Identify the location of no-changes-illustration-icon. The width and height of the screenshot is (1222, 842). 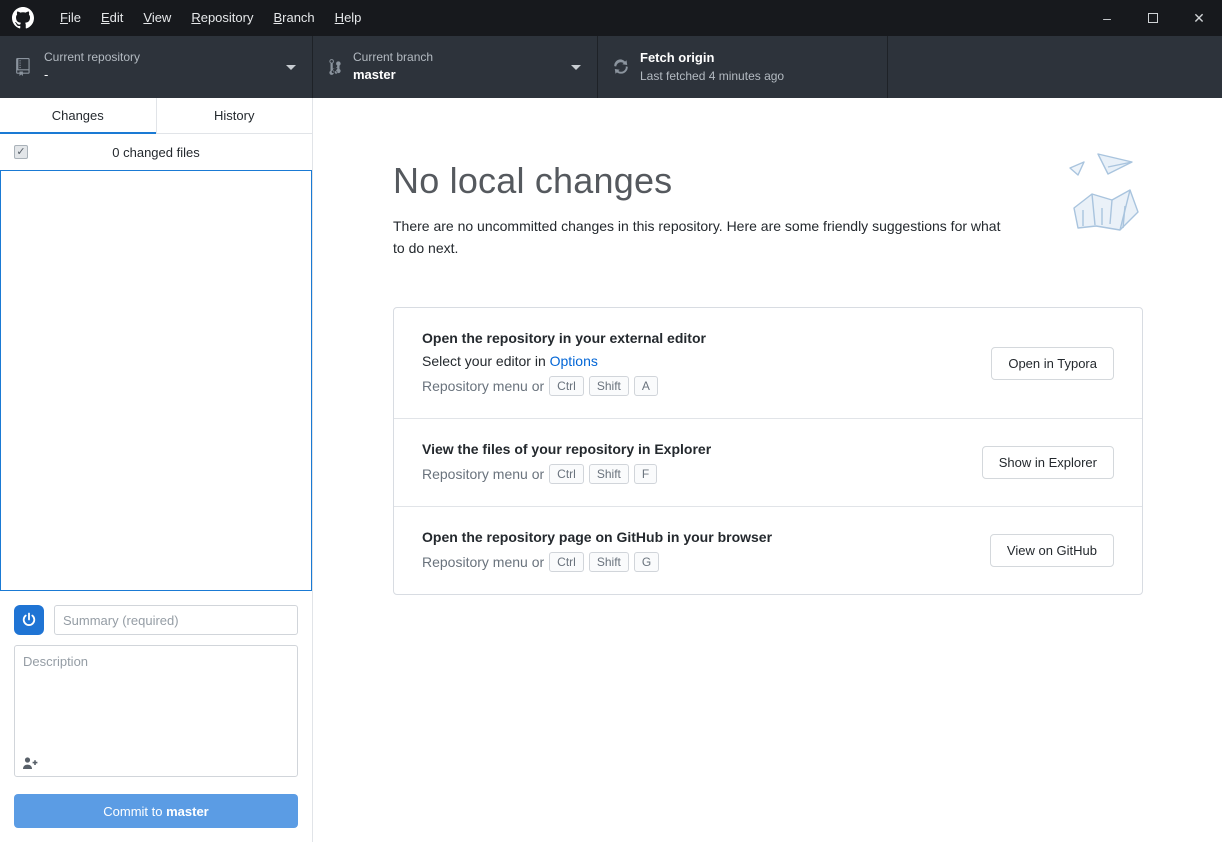
(1086, 202).